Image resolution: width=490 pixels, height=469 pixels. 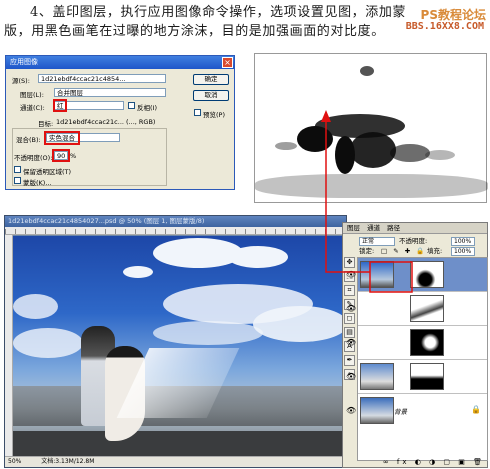 I want to click on arrow-line, so click(x=347, y=195).